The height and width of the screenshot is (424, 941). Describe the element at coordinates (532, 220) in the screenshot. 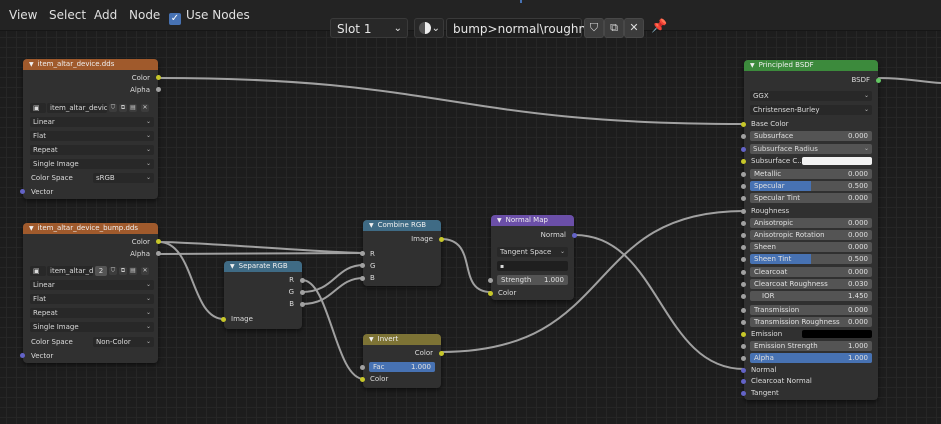

I see `node-header: ▼ Normal Map` at that location.